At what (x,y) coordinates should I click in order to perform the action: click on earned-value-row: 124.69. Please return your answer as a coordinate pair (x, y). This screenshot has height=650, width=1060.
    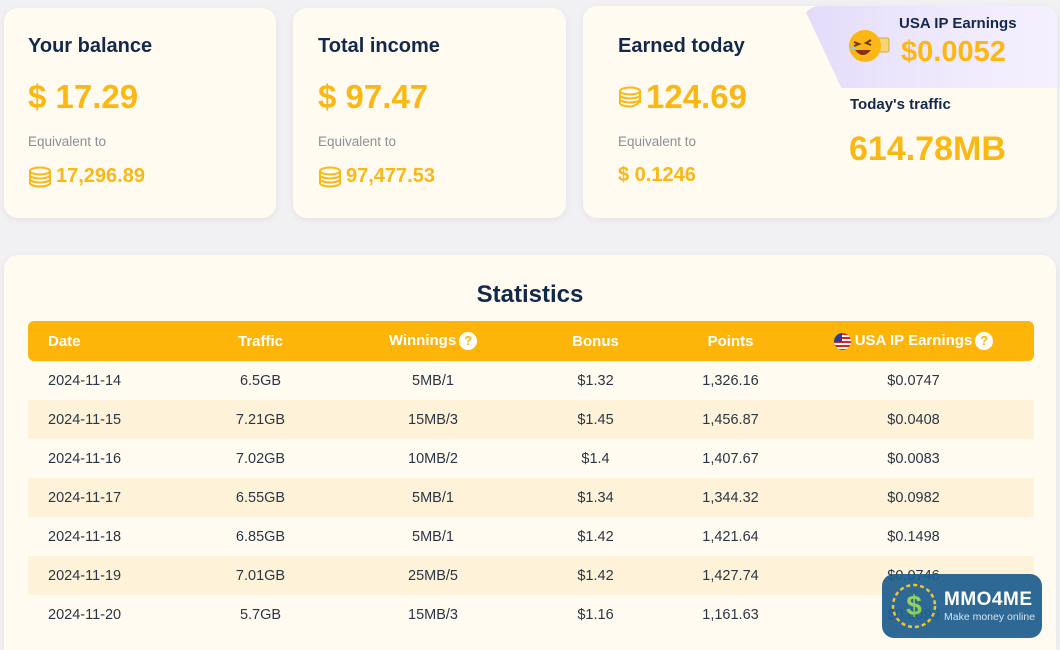
    Looking at the image, I should click on (682, 97).